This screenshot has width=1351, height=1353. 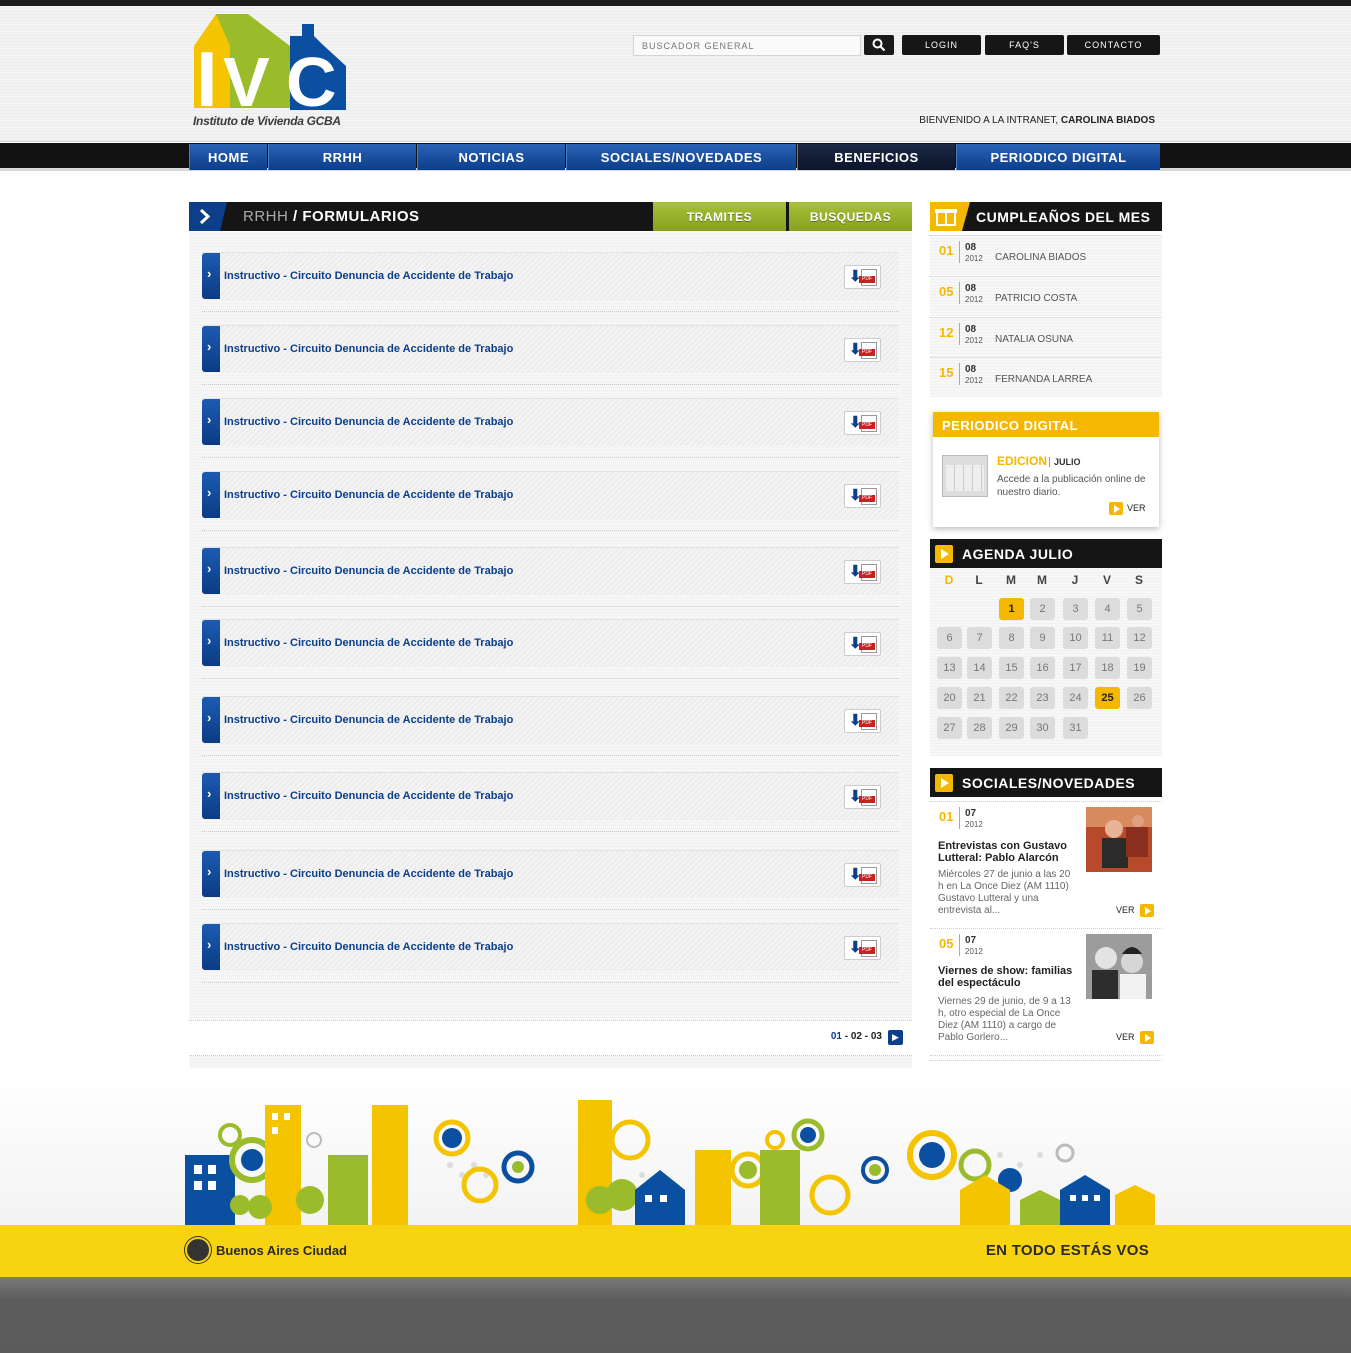 What do you see at coordinates (1107, 638) in the screenshot?
I see `calendar-day: 11` at bounding box center [1107, 638].